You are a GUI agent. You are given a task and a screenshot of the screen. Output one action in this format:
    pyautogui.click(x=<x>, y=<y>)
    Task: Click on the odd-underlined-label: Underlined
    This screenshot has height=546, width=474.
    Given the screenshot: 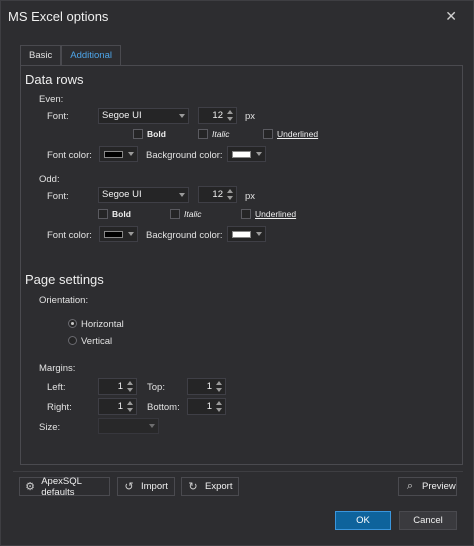 What is the action you would take?
    pyautogui.click(x=276, y=214)
    